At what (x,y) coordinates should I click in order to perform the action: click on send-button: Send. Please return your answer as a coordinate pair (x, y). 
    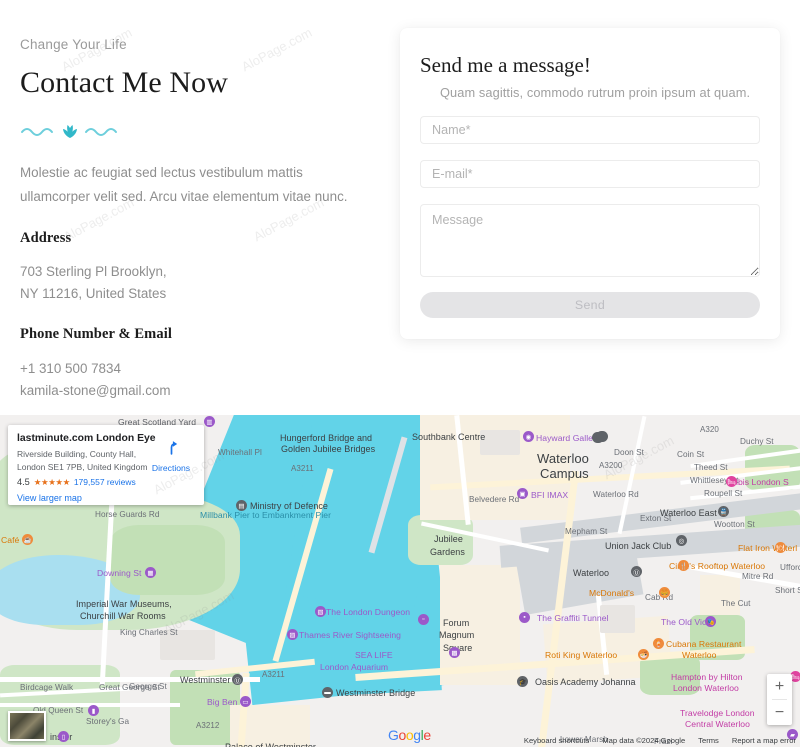
    Looking at the image, I should click on (590, 305).